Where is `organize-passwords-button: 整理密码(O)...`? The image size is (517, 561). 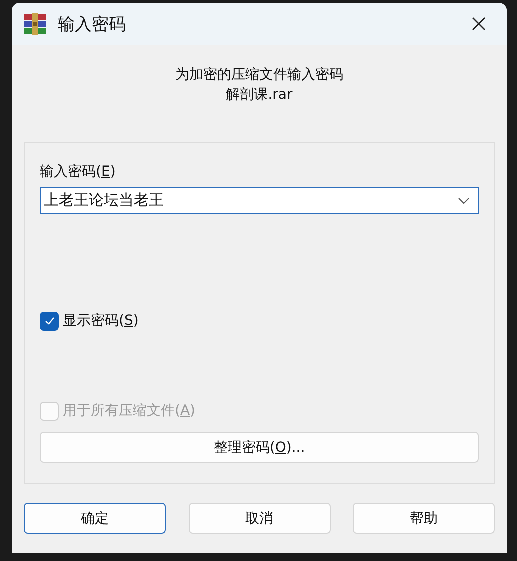 organize-passwords-button: 整理密码(O)... is located at coordinates (259, 447).